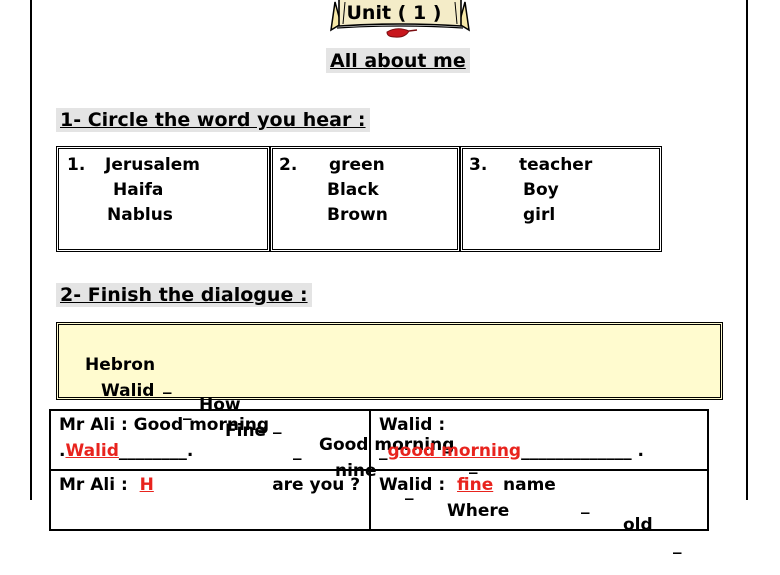  Describe the element at coordinates (478, 165) in the screenshot. I see `group-number: 3.` at that location.